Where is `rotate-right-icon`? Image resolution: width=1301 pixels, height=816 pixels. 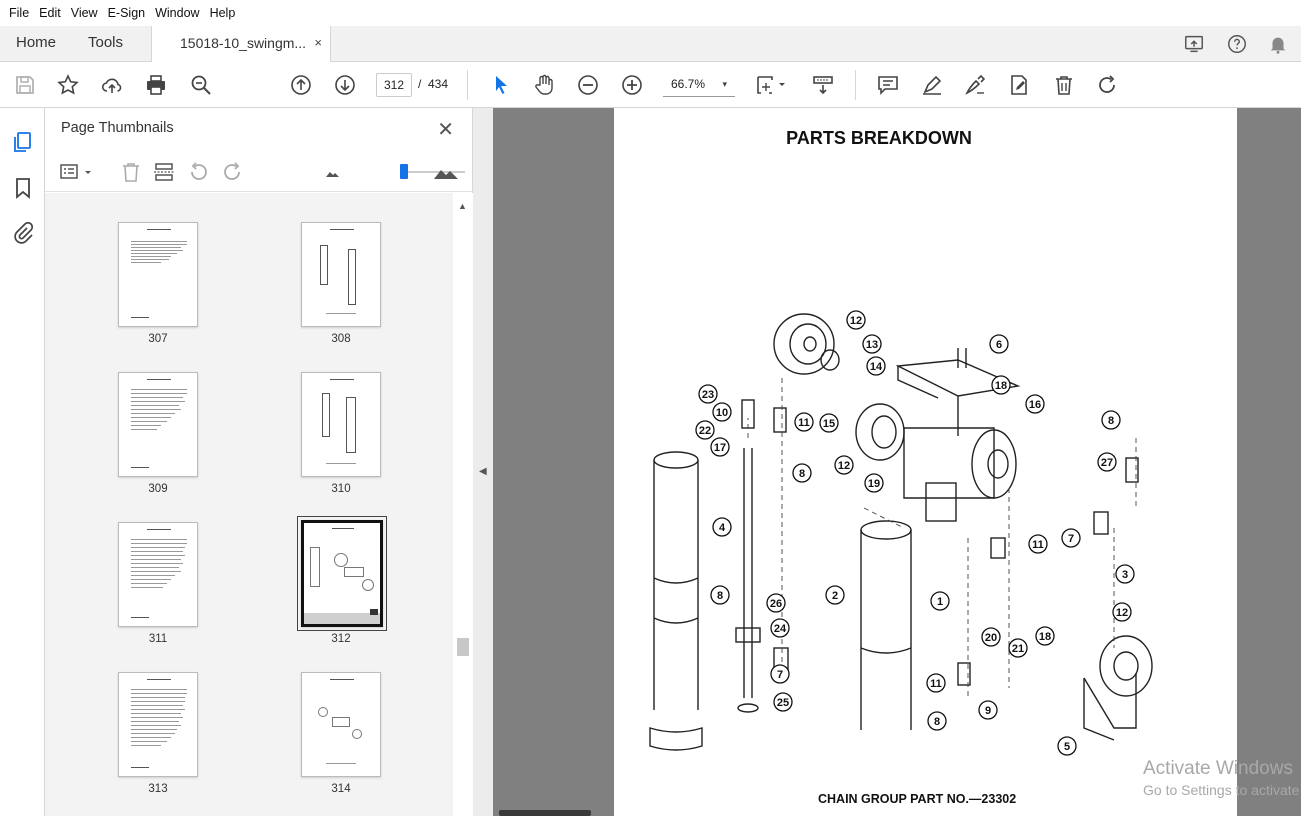 rotate-right-icon is located at coordinates (233, 172).